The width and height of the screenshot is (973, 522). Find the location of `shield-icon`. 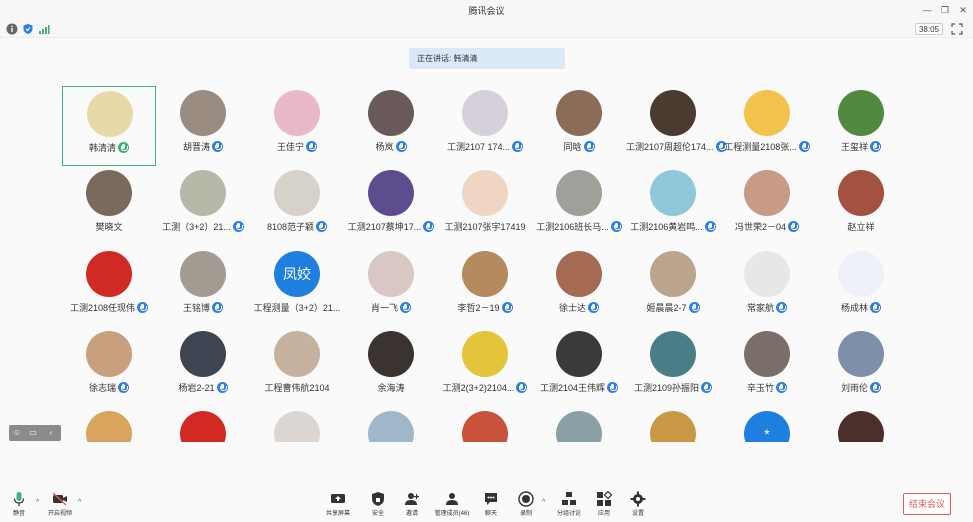

shield-icon is located at coordinates (28, 29).